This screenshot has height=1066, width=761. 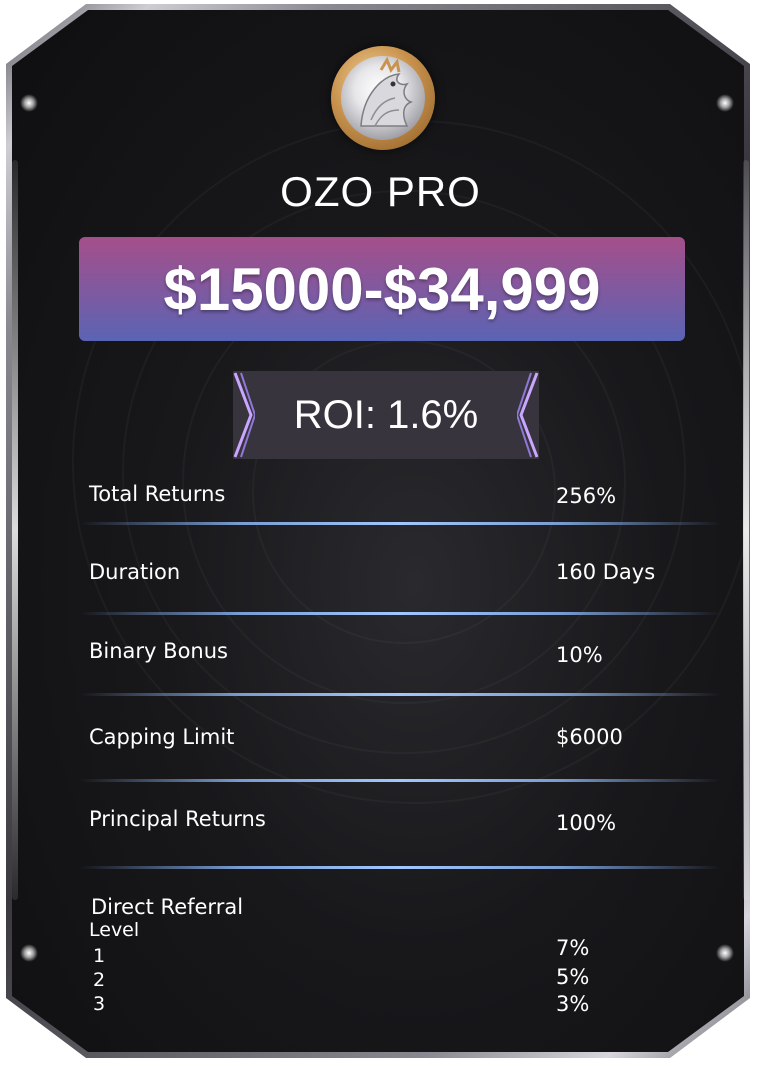 What do you see at coordinates (167, 907) in the screenshot?
I see `referral-heading: Direct Referral` at bounding box center [167, 907].